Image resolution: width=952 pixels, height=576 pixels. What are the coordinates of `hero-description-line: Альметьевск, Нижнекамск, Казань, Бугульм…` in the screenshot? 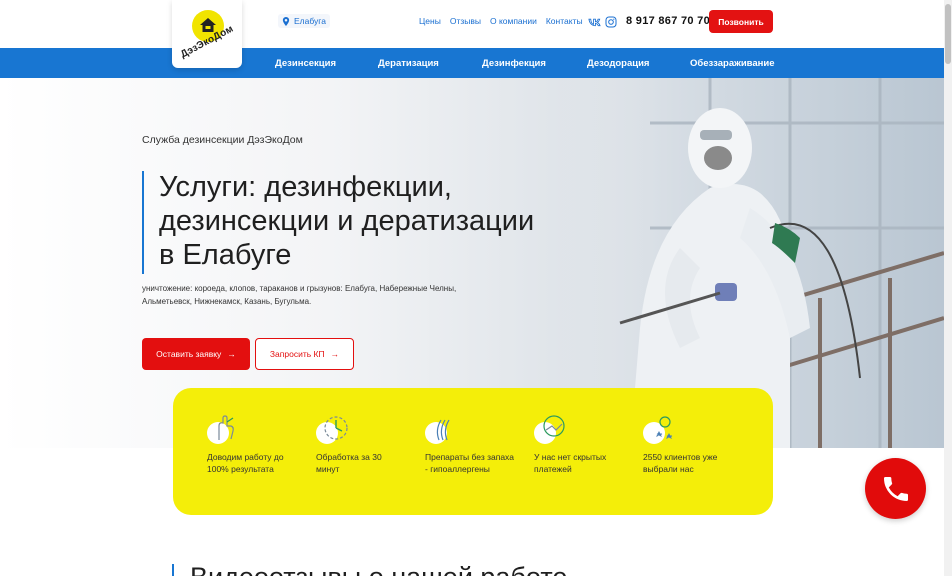 It's located at (227, 301).